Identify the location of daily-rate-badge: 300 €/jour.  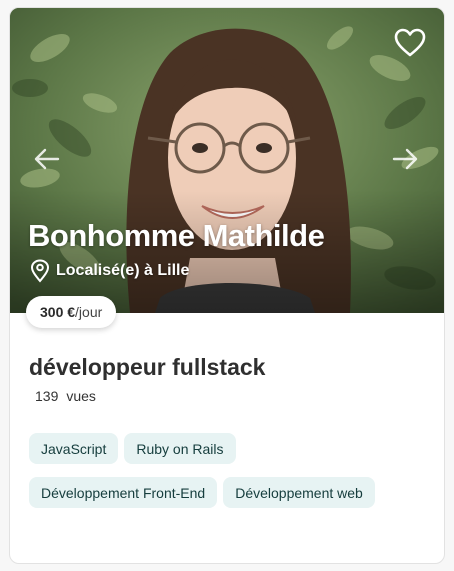
(71, 312).